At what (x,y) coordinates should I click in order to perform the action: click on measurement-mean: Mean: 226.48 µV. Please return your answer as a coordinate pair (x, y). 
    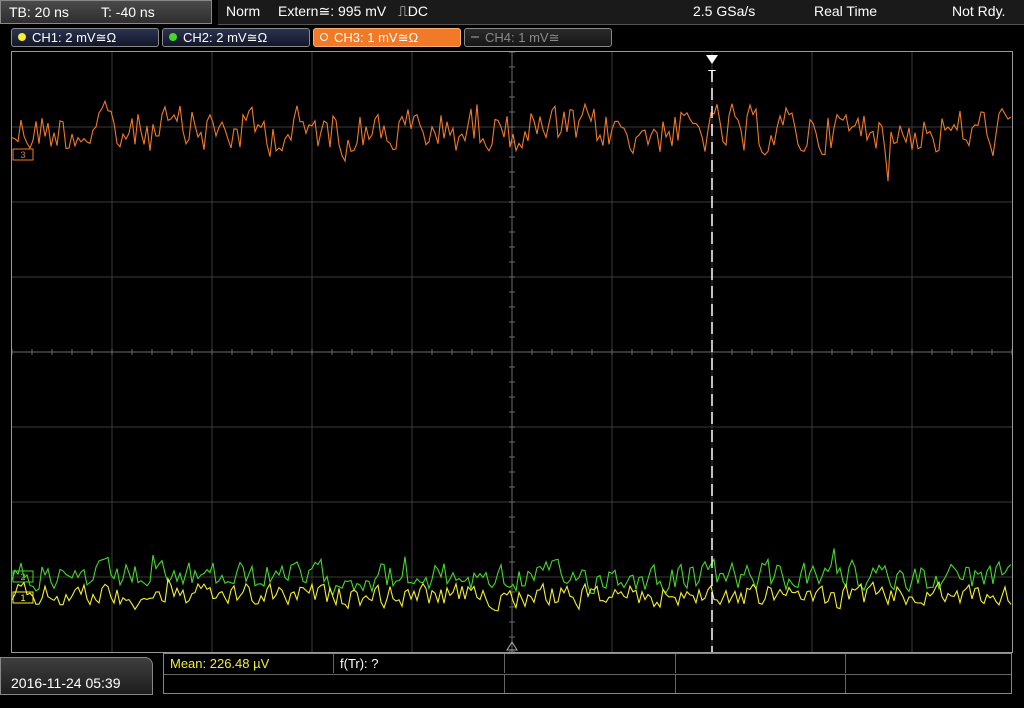
    Looking at the image, I should click on (249, 663).